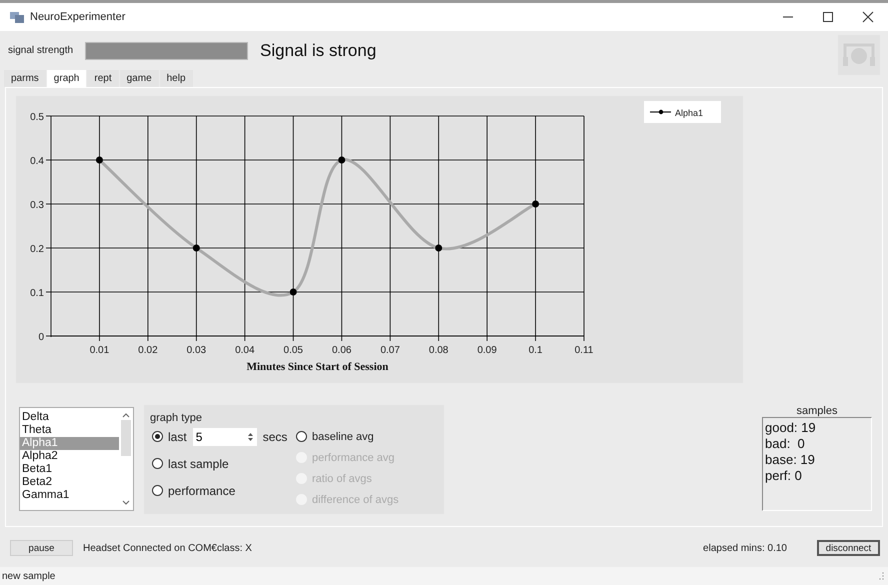 This screenshot has height=585, width=888. Describe the element at coordinates (346, 500) in the screenshot. I see `radio-button: difference of avgs` at that location.